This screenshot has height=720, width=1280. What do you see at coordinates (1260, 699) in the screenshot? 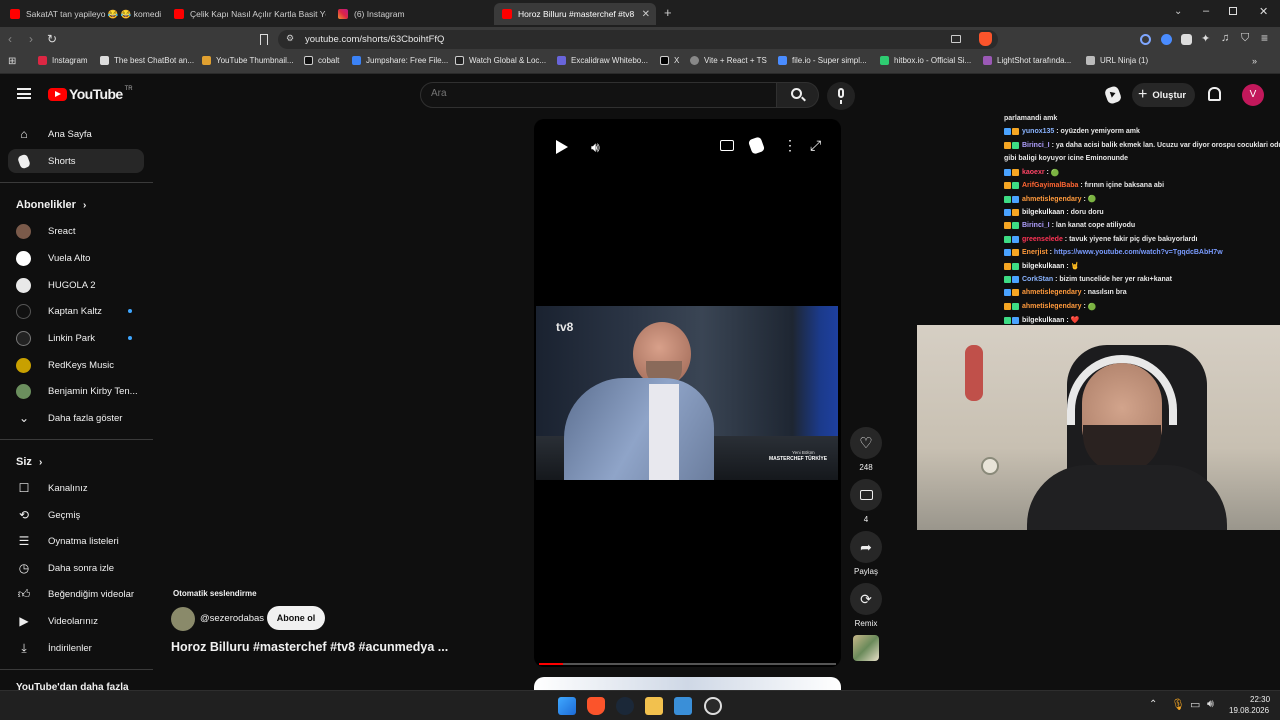
I see `clock-time: 22:30` at bounding box center [1260, 699].